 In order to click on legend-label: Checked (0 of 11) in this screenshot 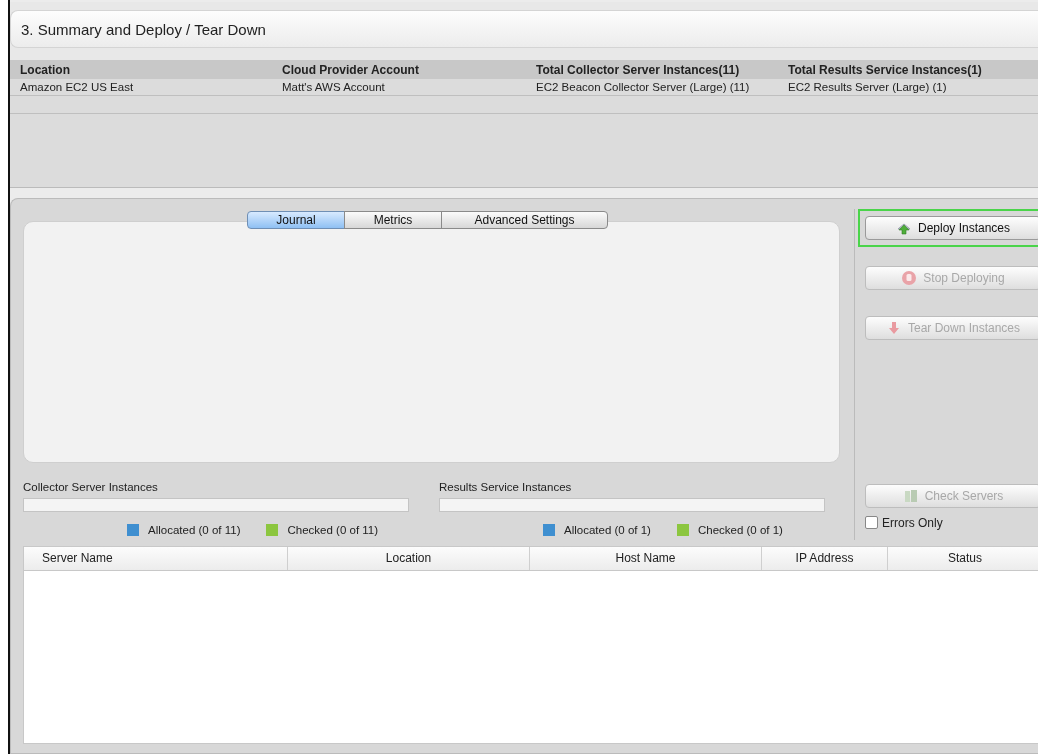, I will do `click(333, 530)`.